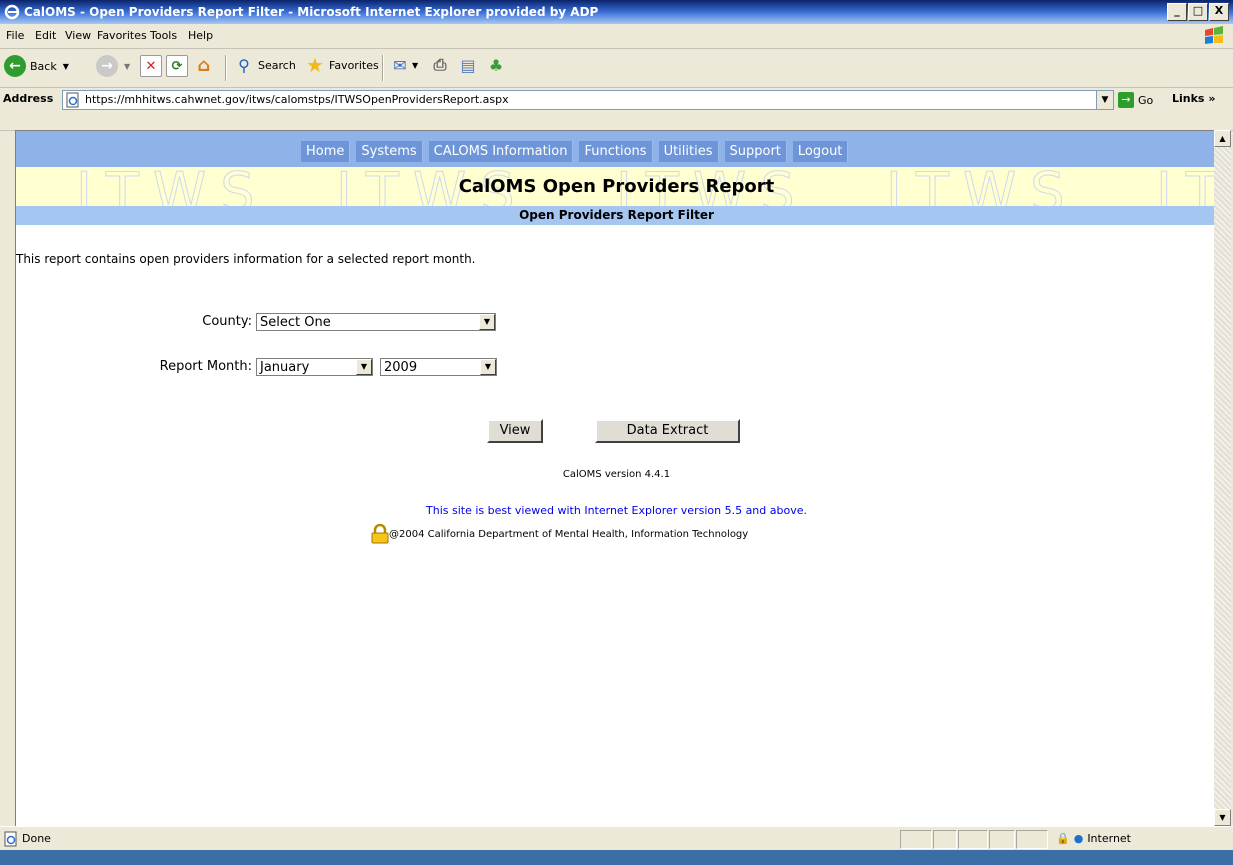  What do you see at coordinates (1222, 138) in the screenshot?
I see `scroll-up-icon: ▲` at bounding box center [1222, 138].